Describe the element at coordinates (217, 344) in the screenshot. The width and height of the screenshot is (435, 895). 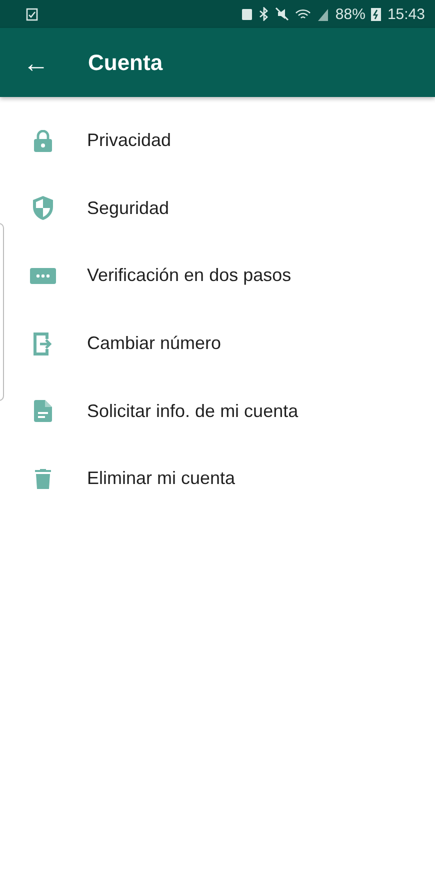
I see `settings-item: Cambiar número` at that location.